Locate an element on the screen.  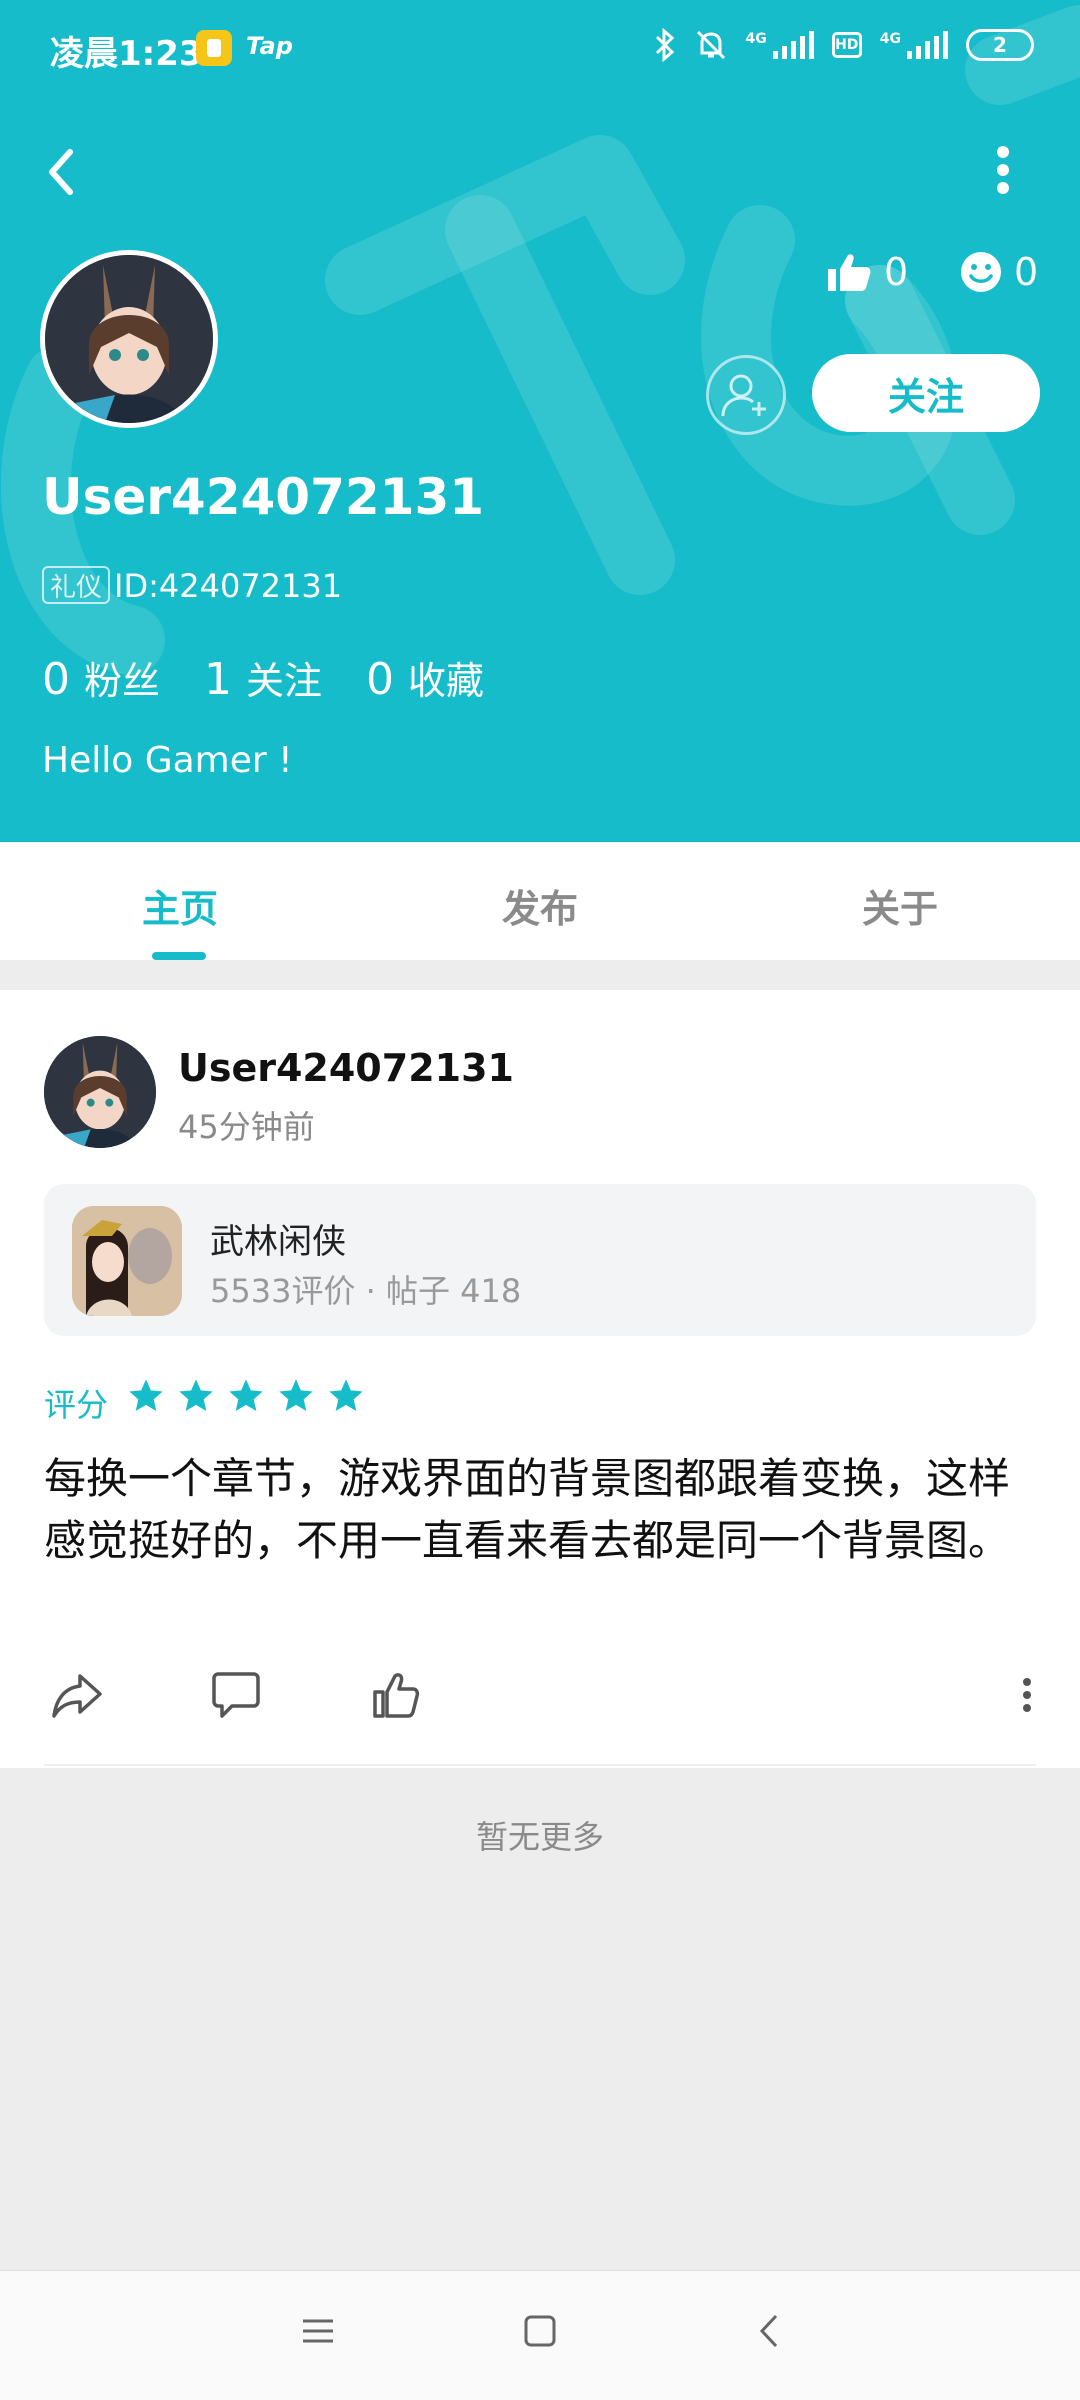
rating-stars is located at coordinates (246, 1396).